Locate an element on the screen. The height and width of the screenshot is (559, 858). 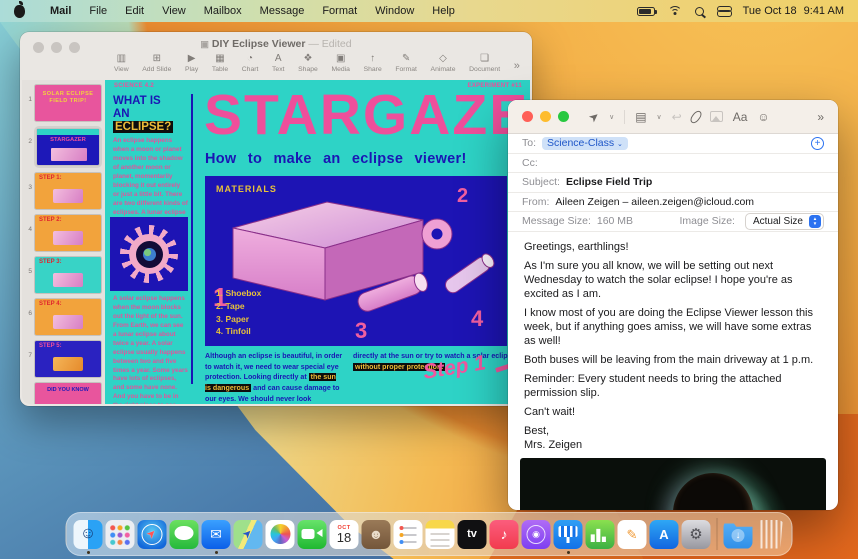
toolbar-view-button: ▥ View is located at coordinates (121, 66).